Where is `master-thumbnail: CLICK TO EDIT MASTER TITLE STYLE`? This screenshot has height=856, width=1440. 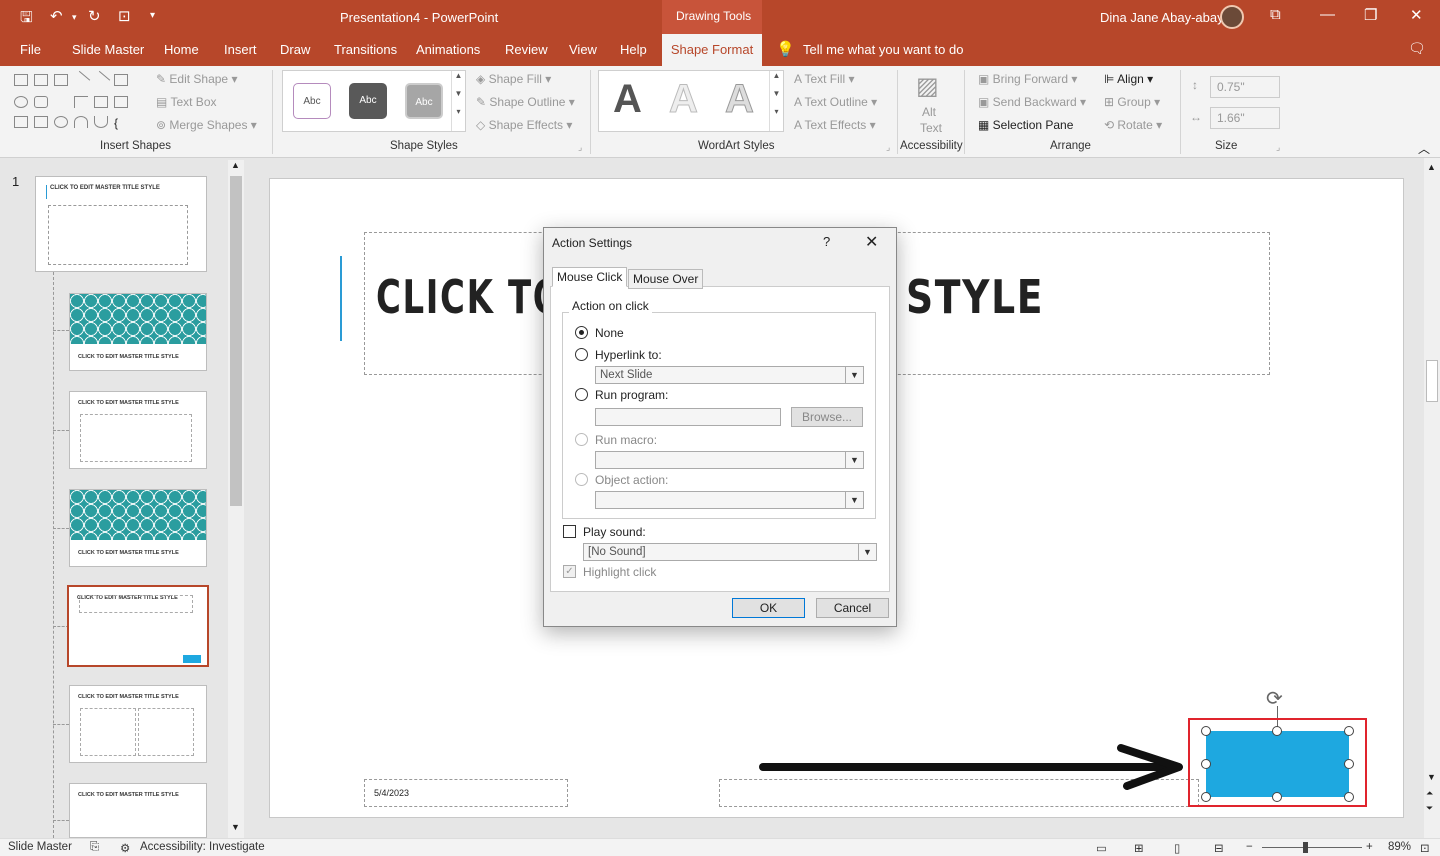
master-thumbnail: CLICK TO EDIT MASTER TITLE STYLE is located at coordinates (121, 224).